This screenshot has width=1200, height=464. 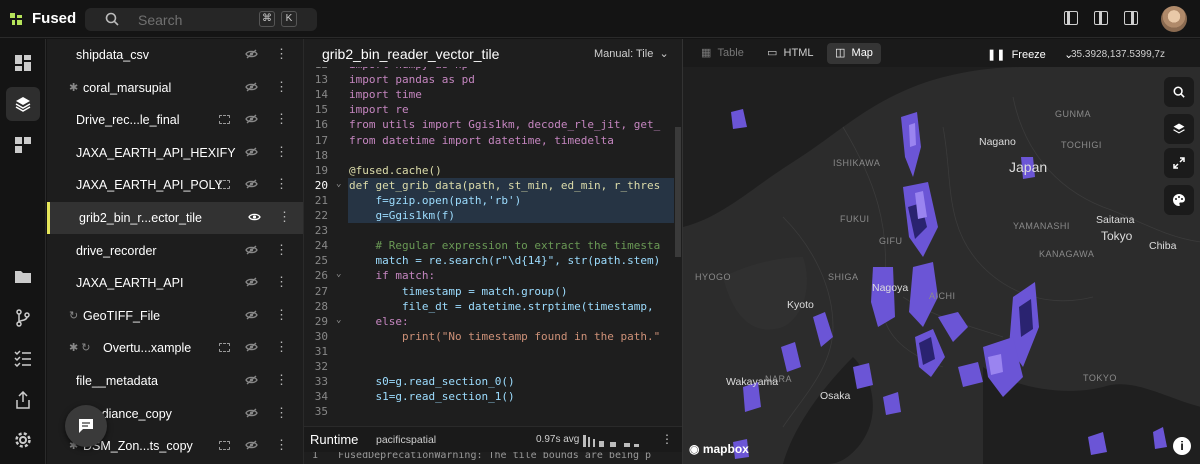 I want to click on udf-list-item: shipdata_csv ⋮, so click(x=175, y=55).